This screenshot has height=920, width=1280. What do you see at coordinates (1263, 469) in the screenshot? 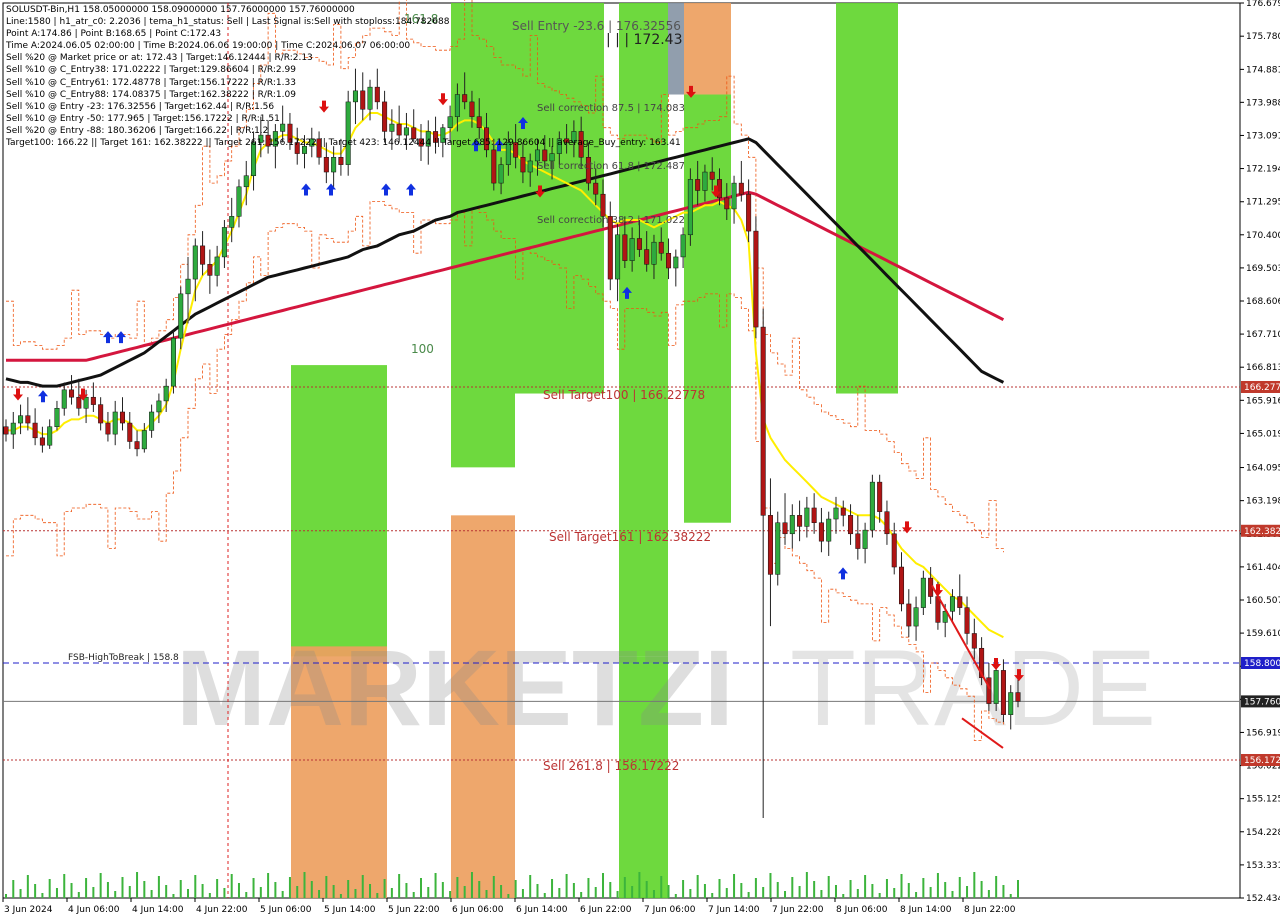
I see `y-tick-label: 164.095` at bounding box center [1263, 469].